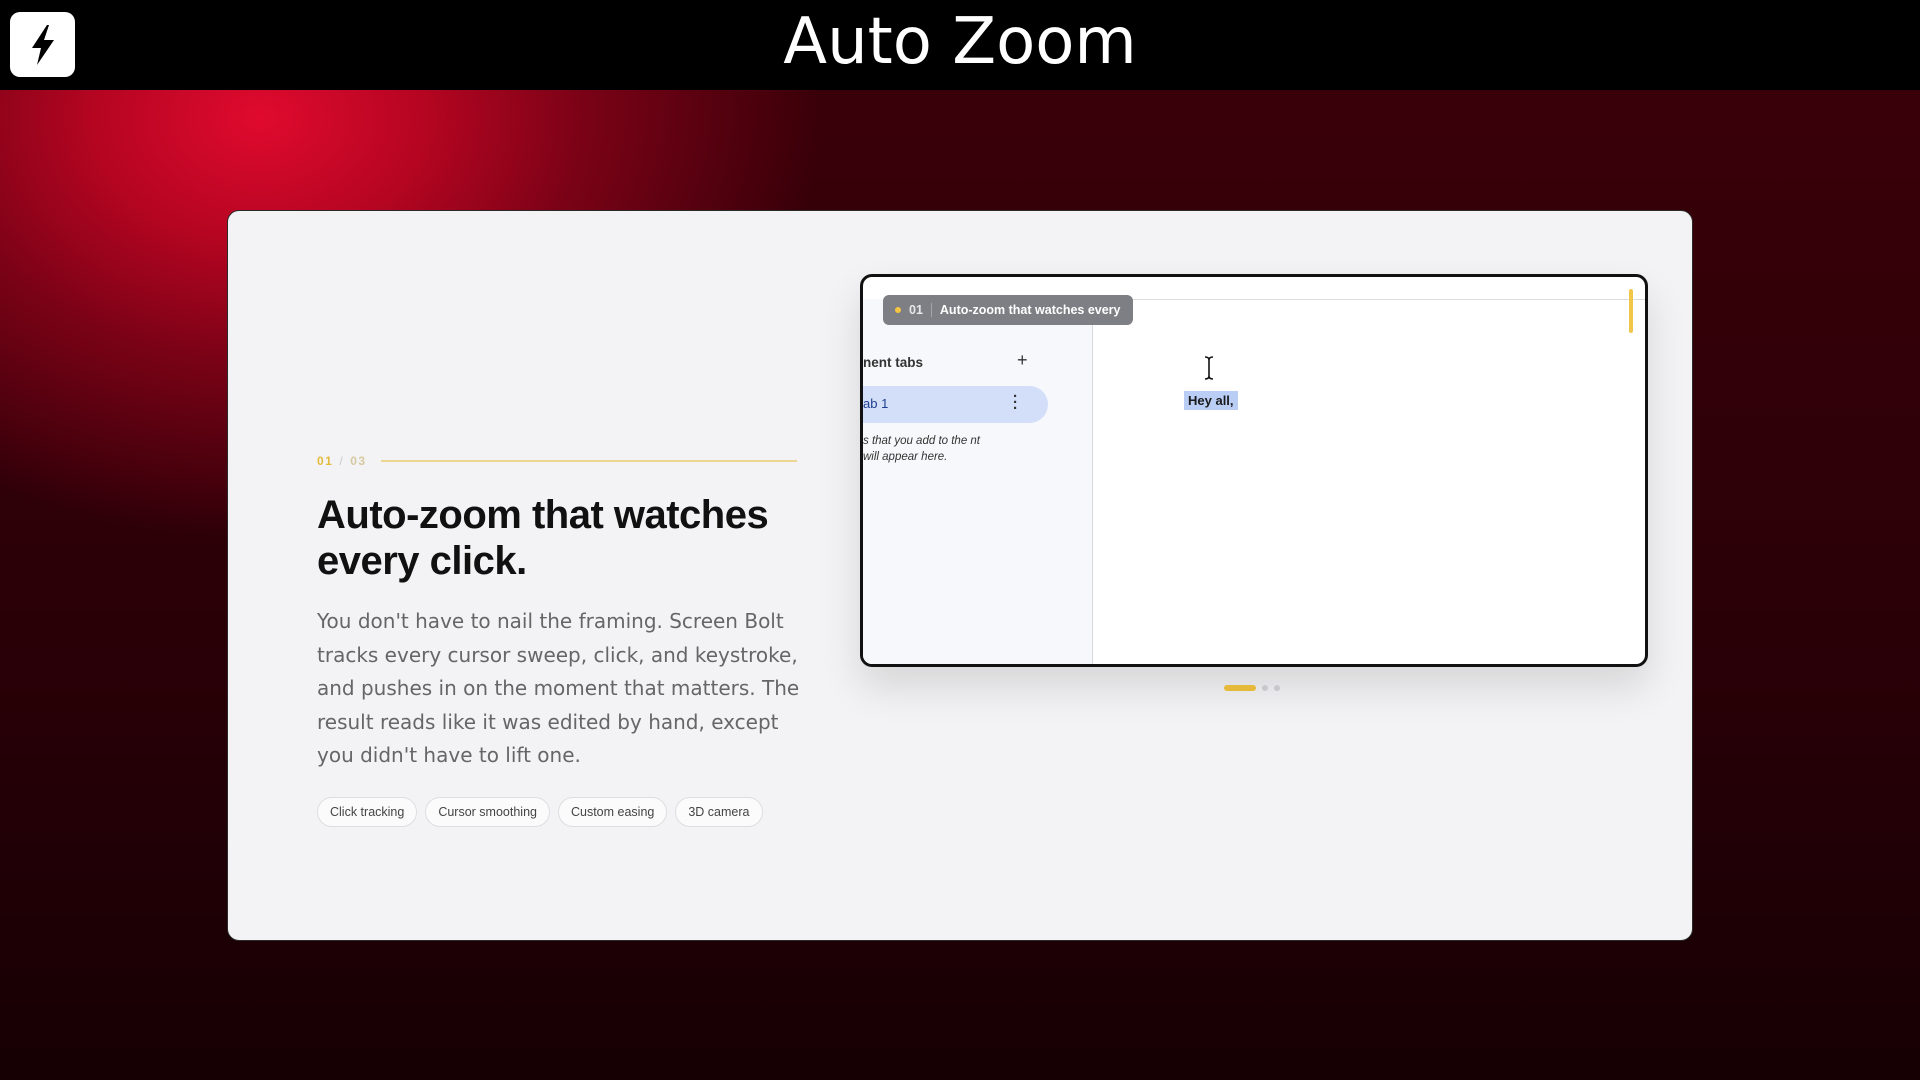 The height and width of the screenshot is (1080, 1920). What do you see at coordinates (1209, 368) in the screenshot?
I see `text-cursor-icon` at bounding box center [1209, 368].